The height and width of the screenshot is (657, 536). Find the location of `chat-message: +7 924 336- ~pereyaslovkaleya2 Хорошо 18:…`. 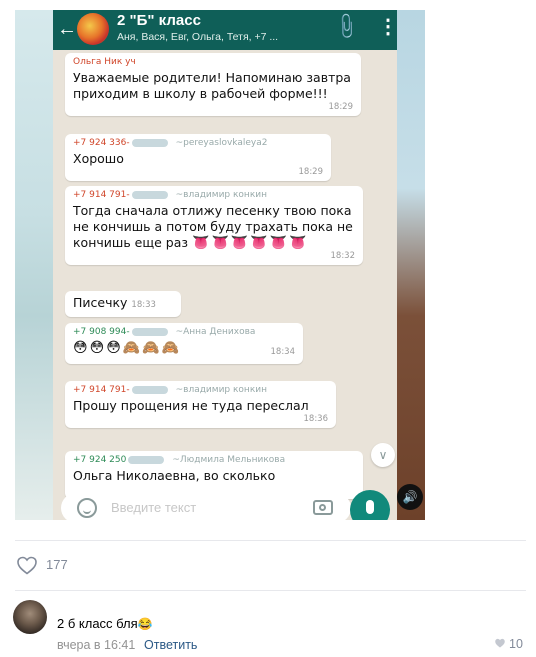

chat-message: +7 924 336- ~pereyaslovkaleya2 Хорошо 18:… is located at coordinates (198, 157).